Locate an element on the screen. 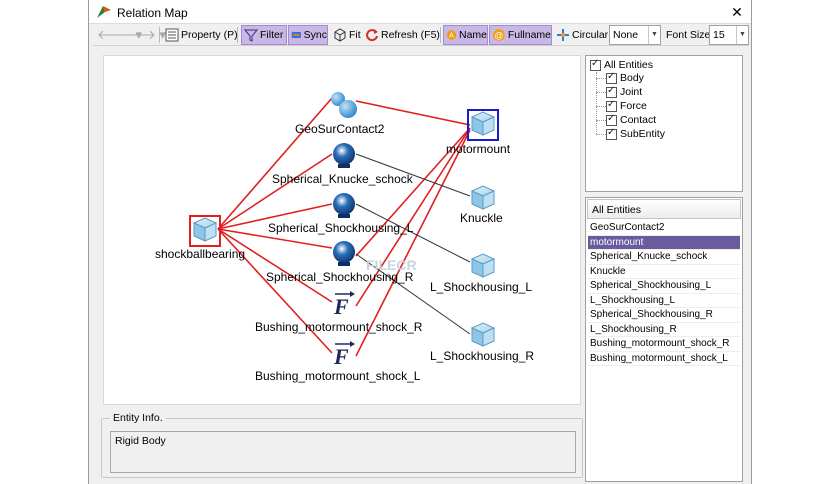 The image size is (836, 484). tree-item-label: Contact is located at coordinates (638, 120).